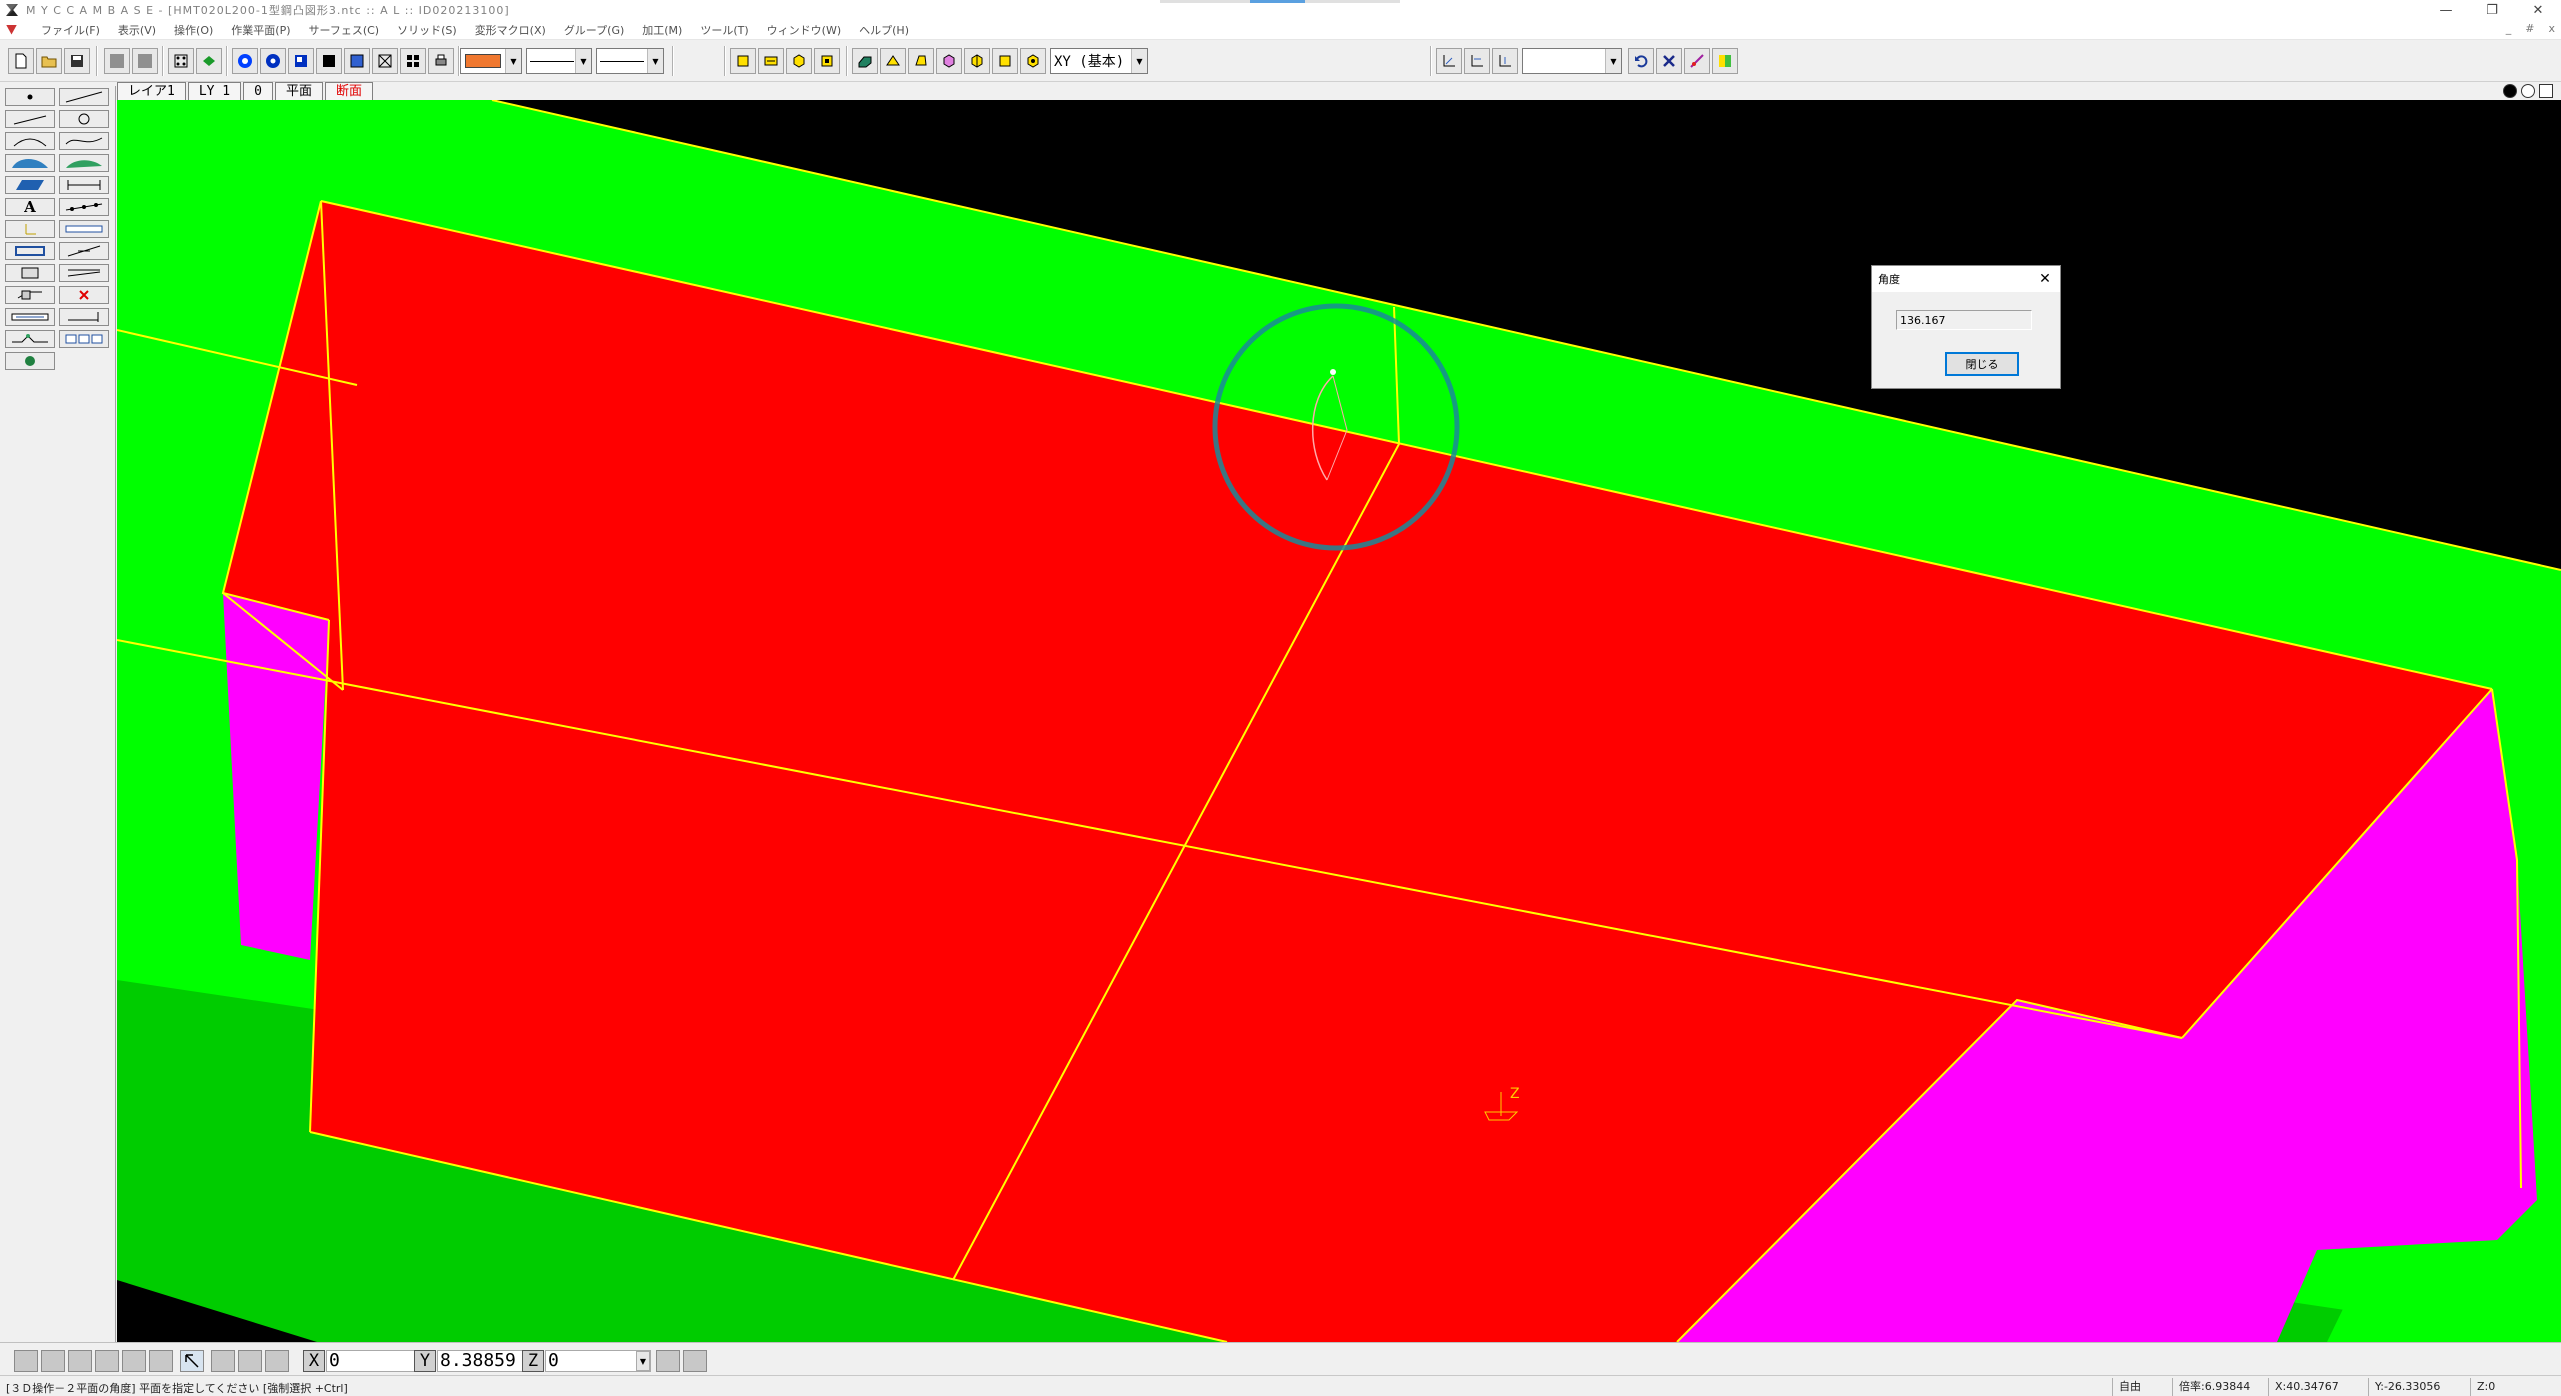  What do you see at coordinates (84, 339) in the screenshot?
I see `array-tool` at bounding box center [84, 339].